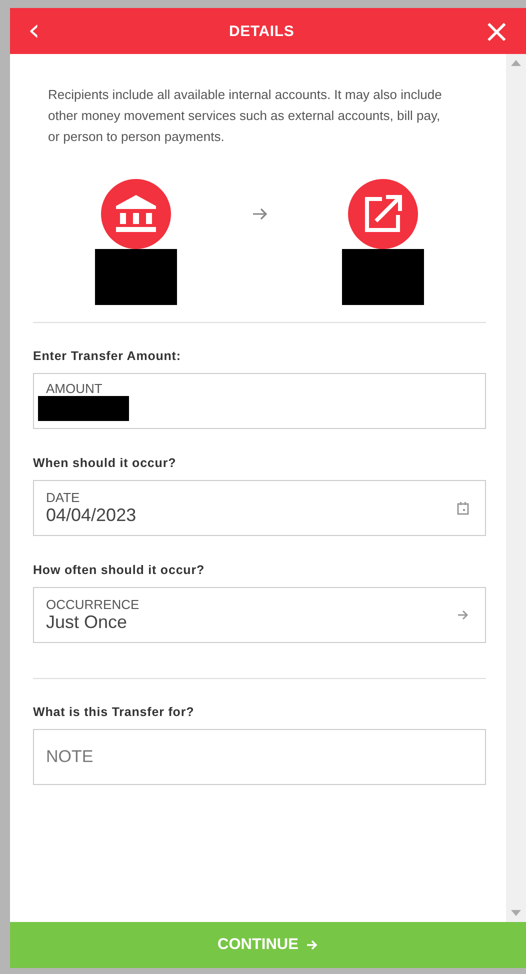 The height and width of the screenshot is (974, 526). Describe the element at coordinates (516, 63) in the screenshot. I see `scroll-up-icon` at that location.